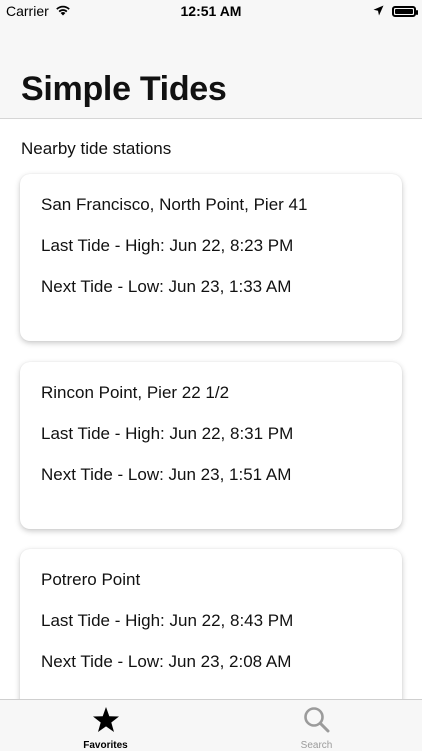 Image resolution: width=422 pixels, height=751 pixels. What do you see at coordinates (166, 474) in the screenshot?
I see `next-tide: Next Tide - Low: Jun 23, 1:51 AM` at bounding box center [166, 474].